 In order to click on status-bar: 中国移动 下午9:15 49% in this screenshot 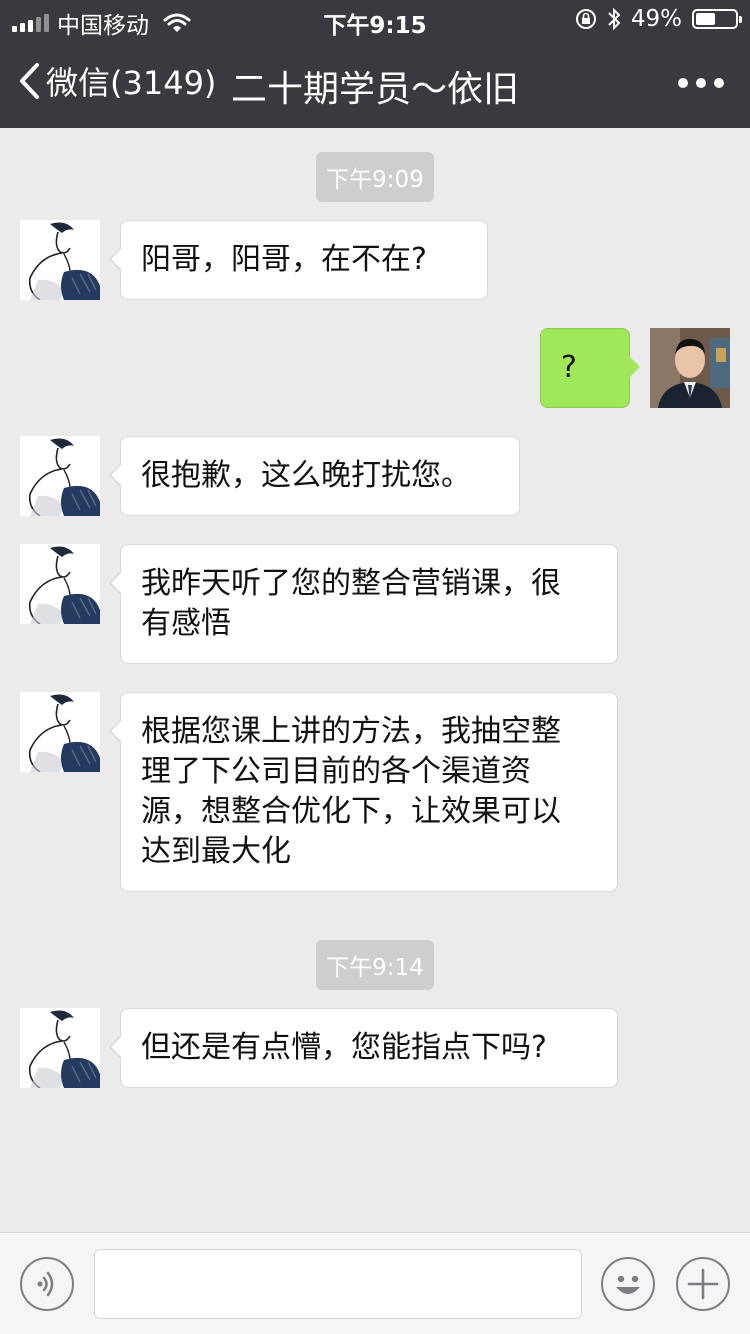, I will do `click(375, 20)`.